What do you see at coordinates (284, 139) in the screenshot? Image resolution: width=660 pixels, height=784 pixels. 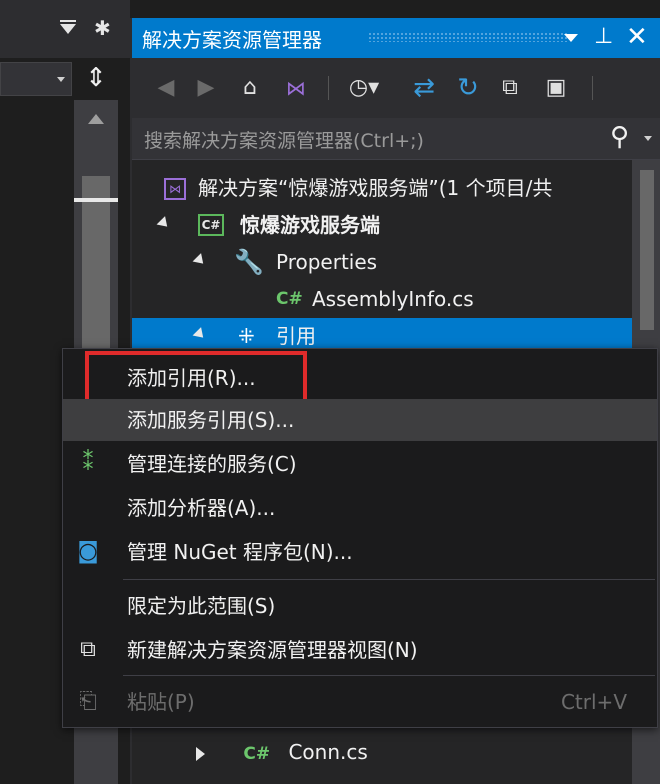 I see `search-input: 搜索解决方案资源管理器(Ctrl+;)` at bounding box center [284, 139].